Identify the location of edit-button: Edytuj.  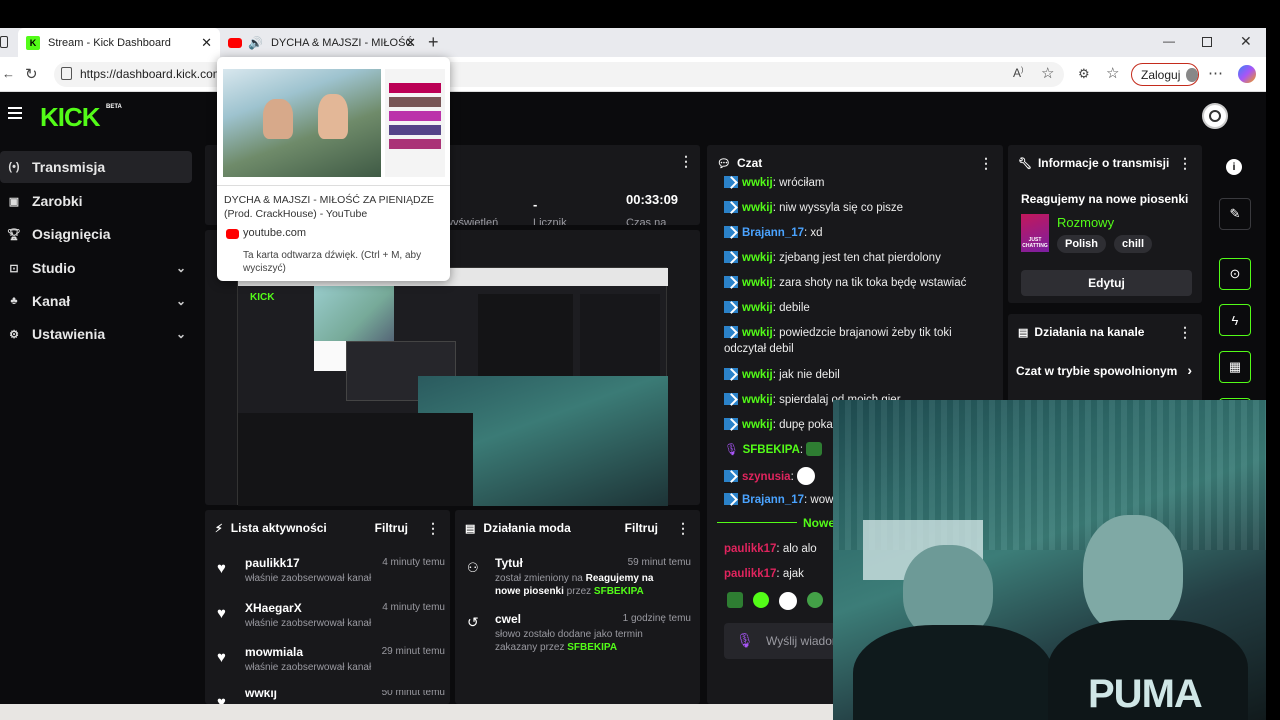
(1106, 283).